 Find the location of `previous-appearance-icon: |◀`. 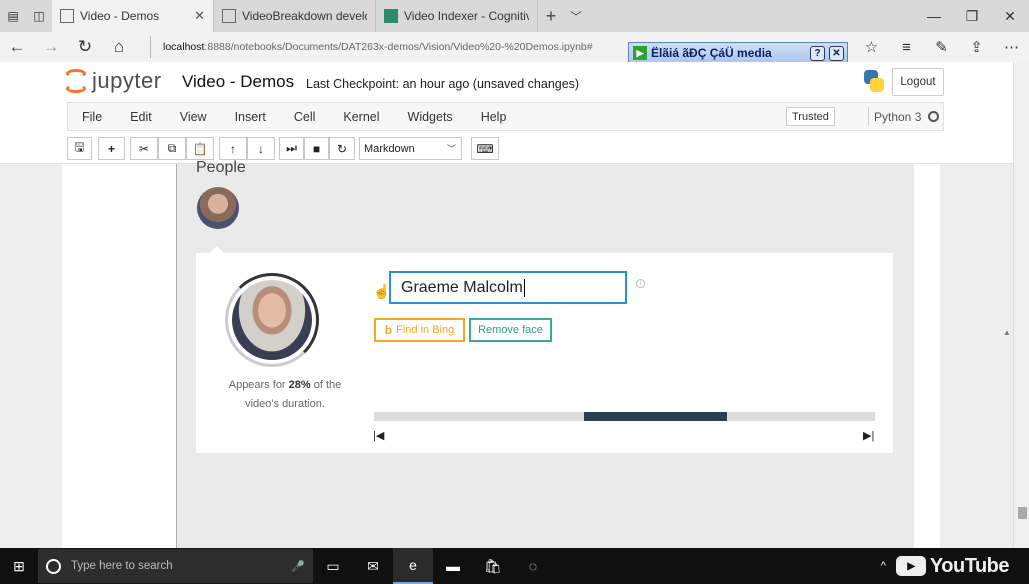

previous-appearance-icon: |◀ is located at coordinates (378, 435).